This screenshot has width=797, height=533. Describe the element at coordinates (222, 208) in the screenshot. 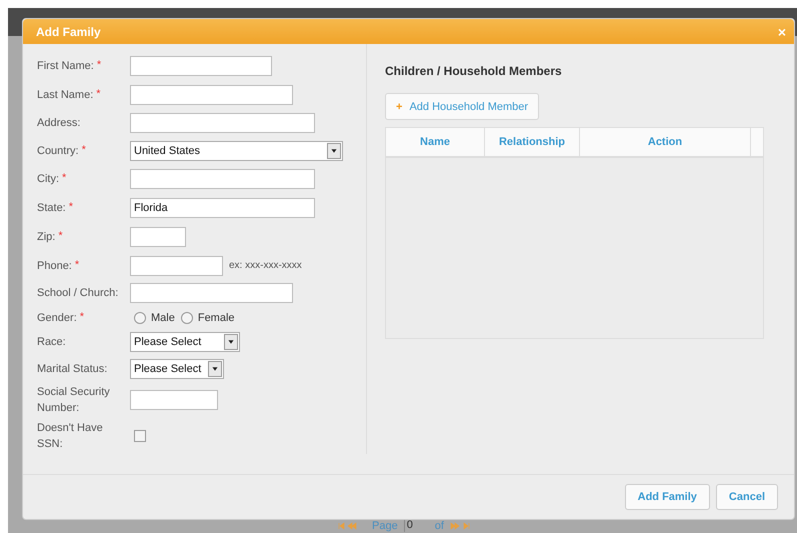

I see `text-field: Florida` at that location.